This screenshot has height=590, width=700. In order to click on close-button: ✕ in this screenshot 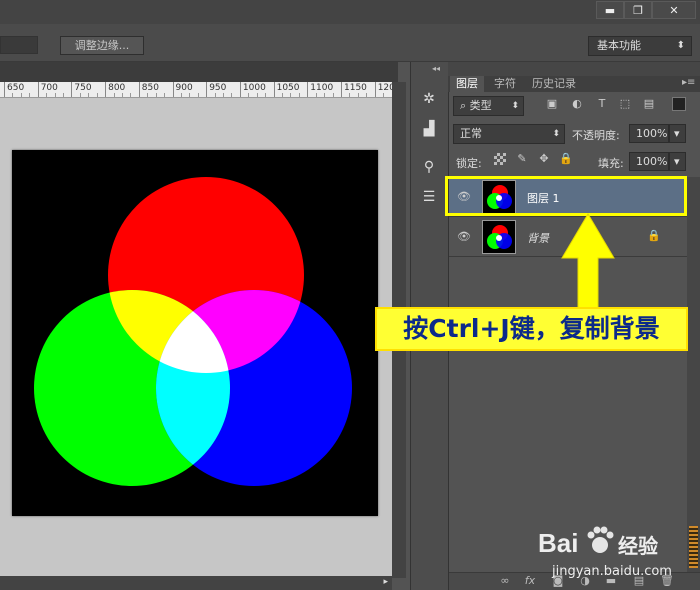, I will do `click(674, 10)`.